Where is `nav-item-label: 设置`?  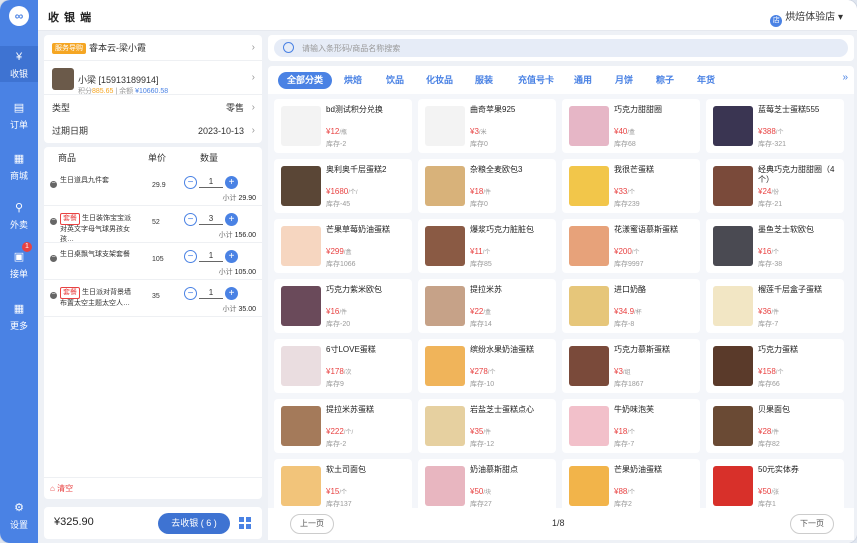 nav-item-label: 设置 is located at coordinates (18, 525).